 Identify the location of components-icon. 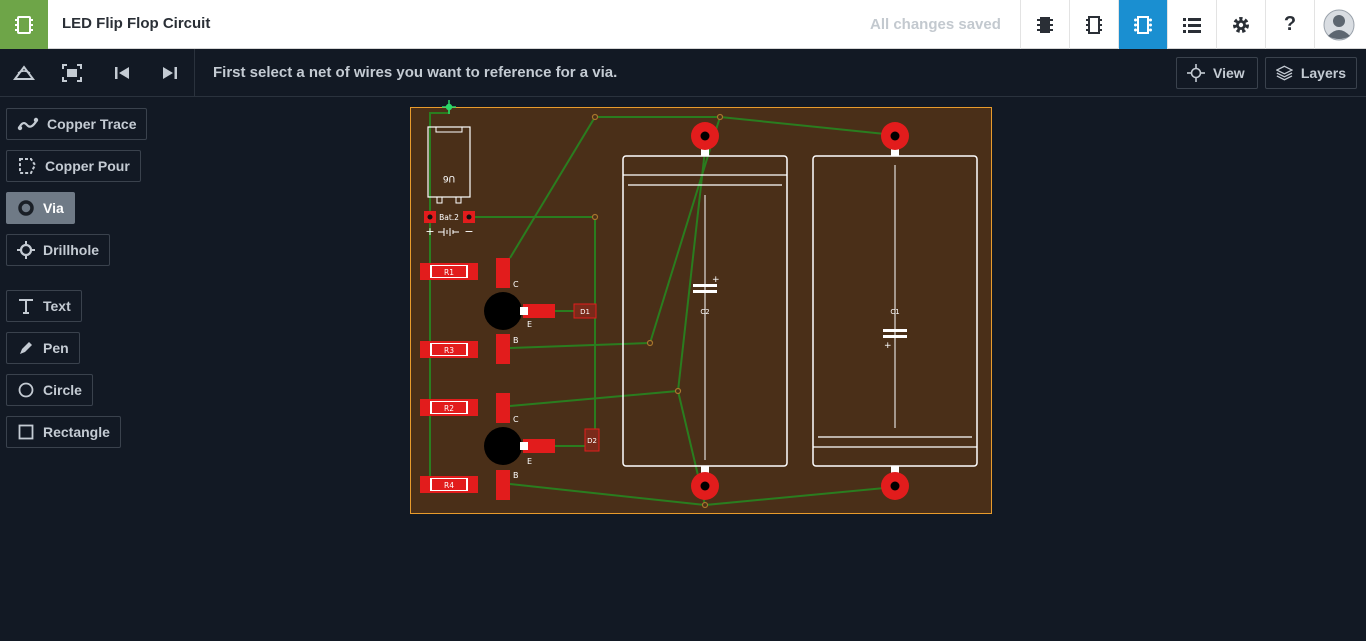
(1045, 24).